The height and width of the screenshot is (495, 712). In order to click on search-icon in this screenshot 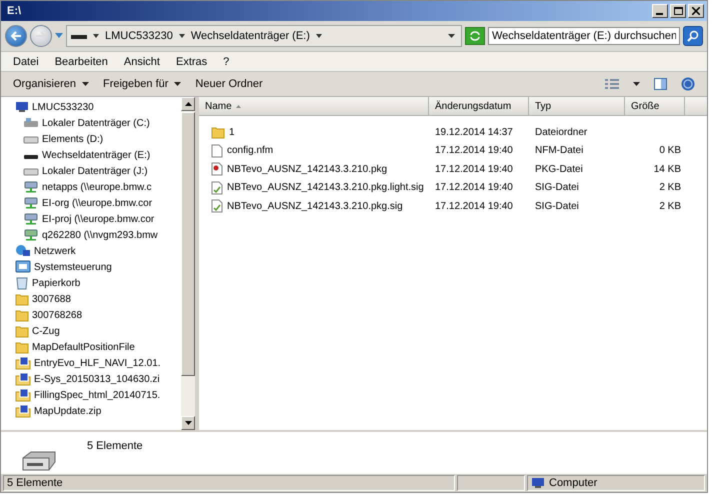, I will do `click(693, 36)`.